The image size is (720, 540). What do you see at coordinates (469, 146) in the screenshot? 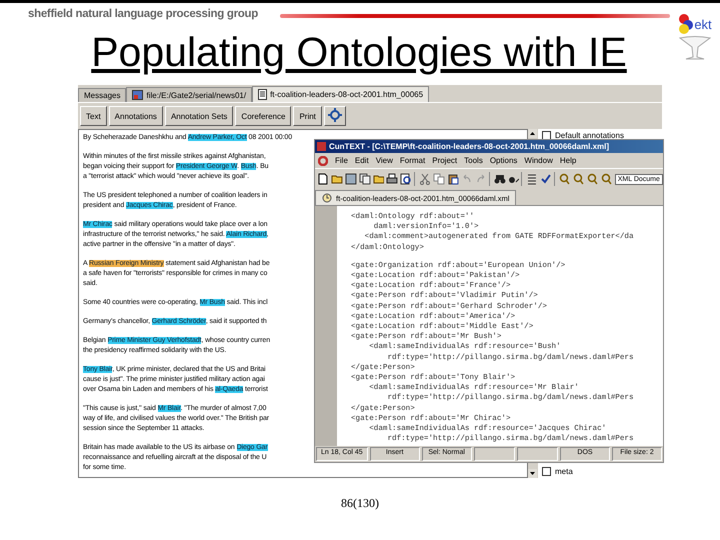
I see `window-title: CunTEXT - [C:\TEMP\ft-coalition-leaders-08-oct-2001.htm_00066daml.xml]` at bounding box center [469, 146].